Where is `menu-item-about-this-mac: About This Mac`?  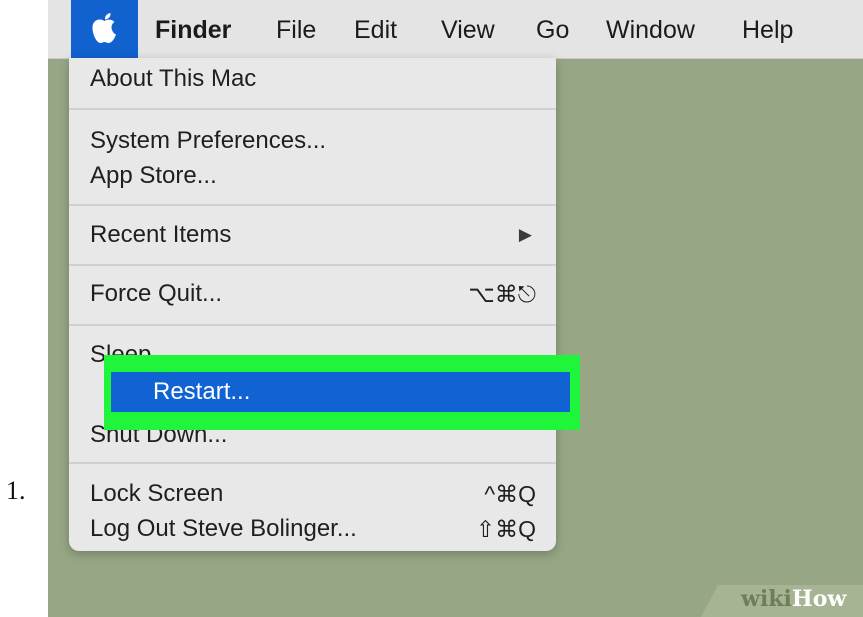 menu-item-about-this-mac: About This Mac is located at coordinates (312, 79).